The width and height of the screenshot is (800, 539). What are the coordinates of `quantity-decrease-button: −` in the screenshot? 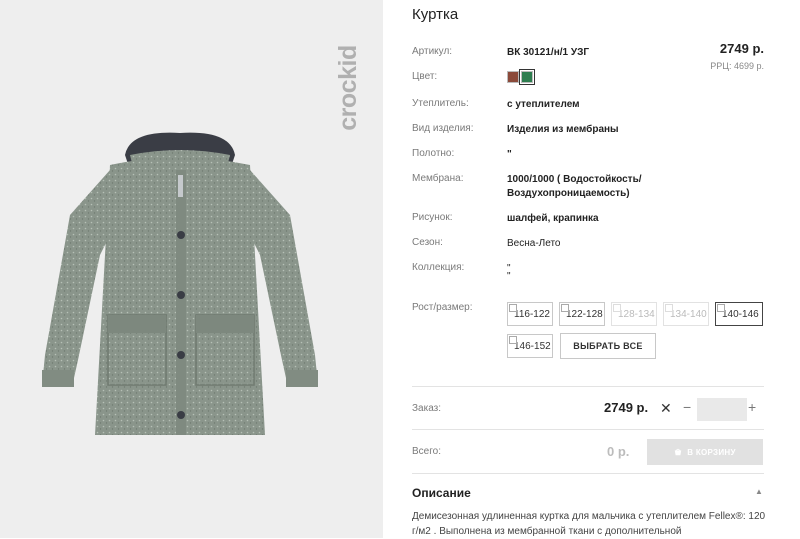 It's located at (687, 407).